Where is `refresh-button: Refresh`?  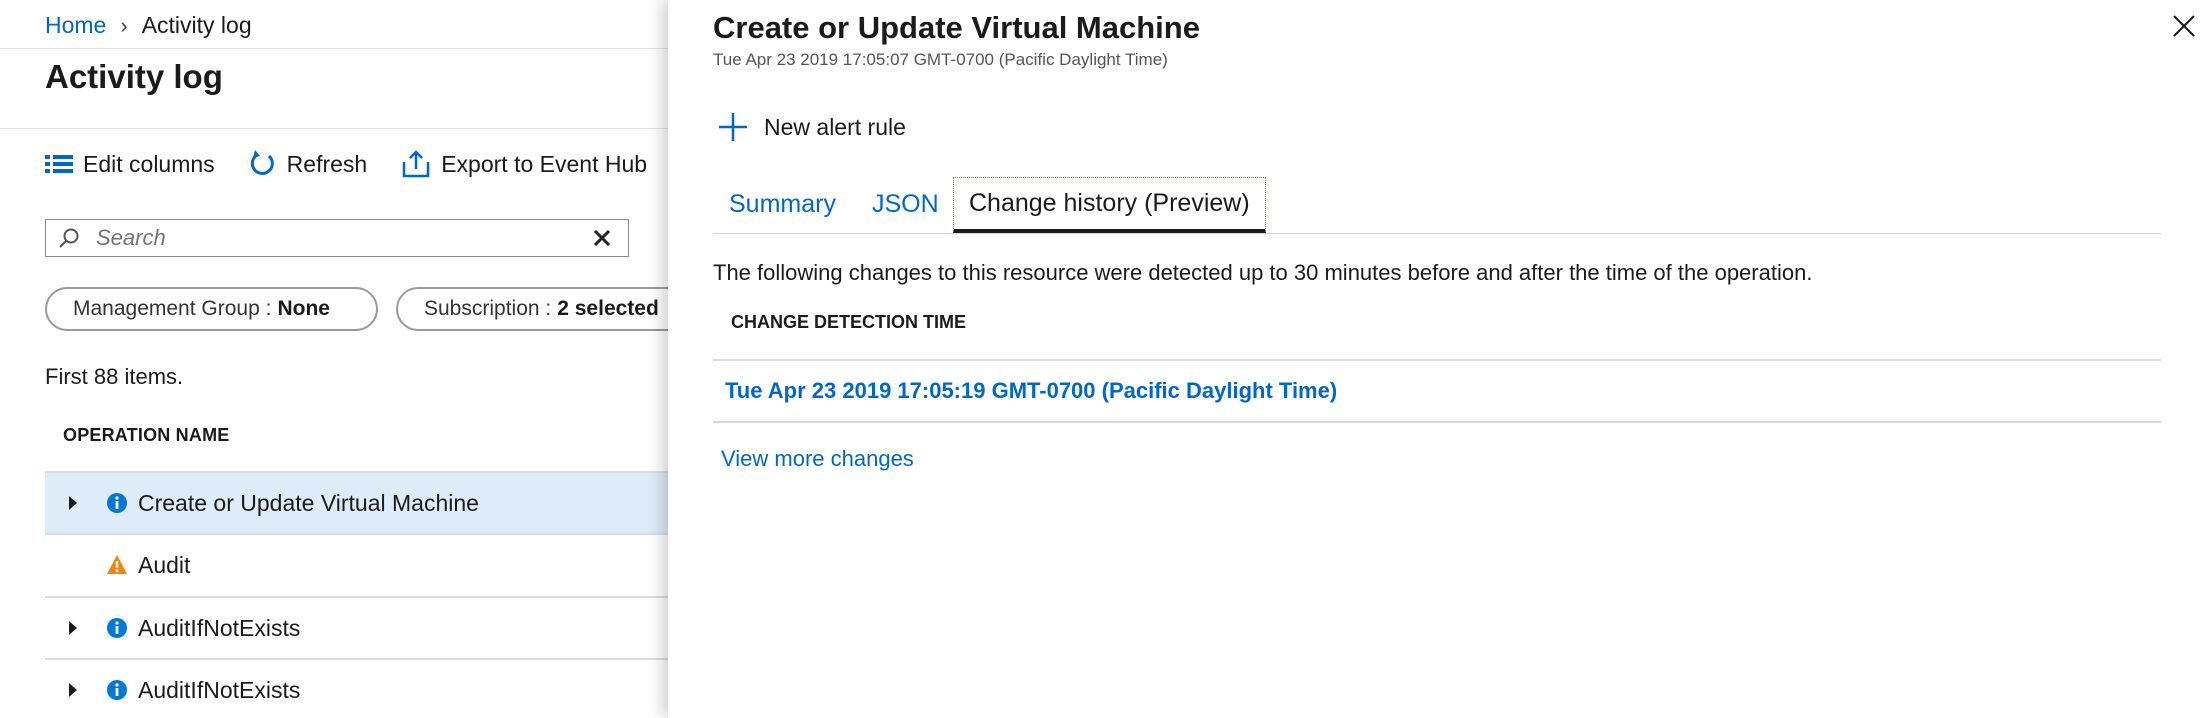
refresh-button: Refresh is located at coordinates (308, 164).